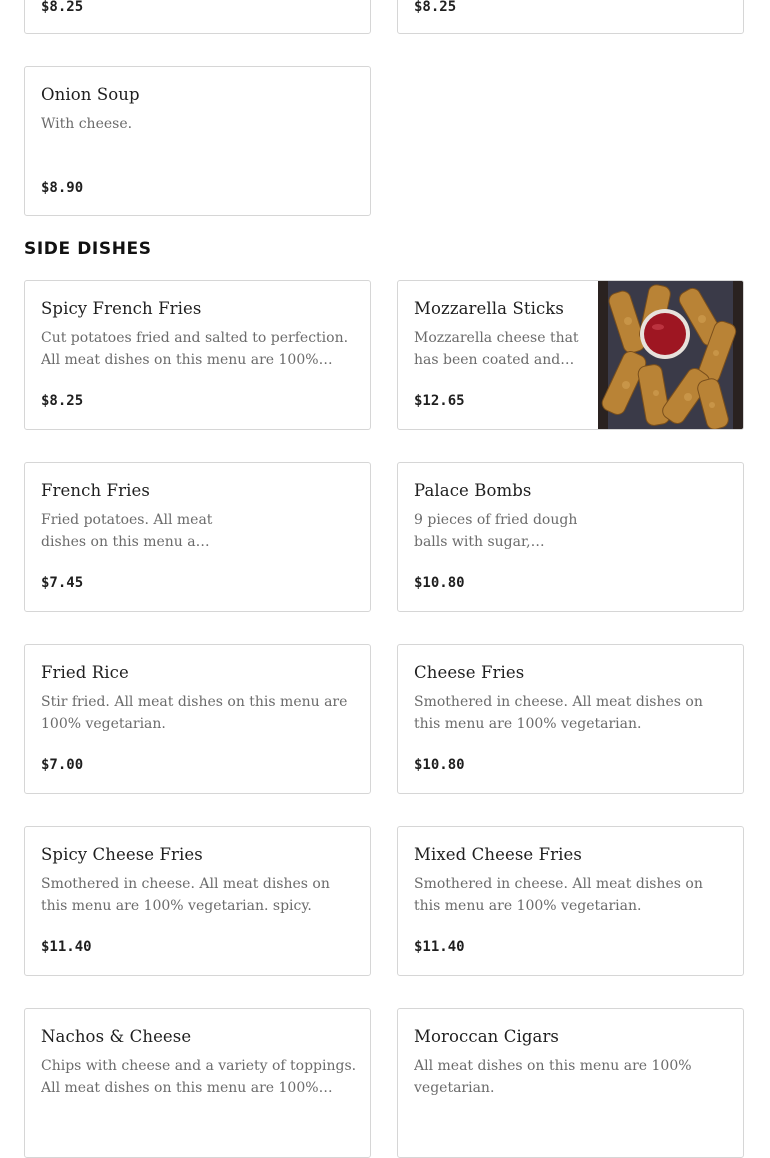  I want to click on item-name: Mixed Cheese Fries, so click(498, 854).